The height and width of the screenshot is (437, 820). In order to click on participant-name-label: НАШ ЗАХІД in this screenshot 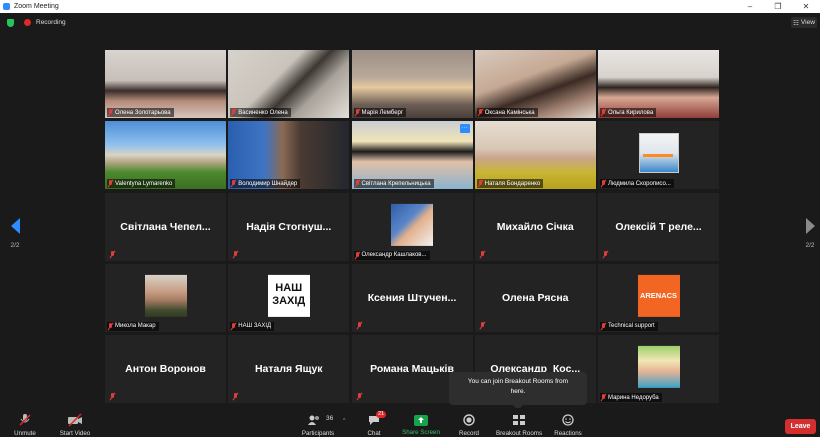, I will do `click(252, 326)`.